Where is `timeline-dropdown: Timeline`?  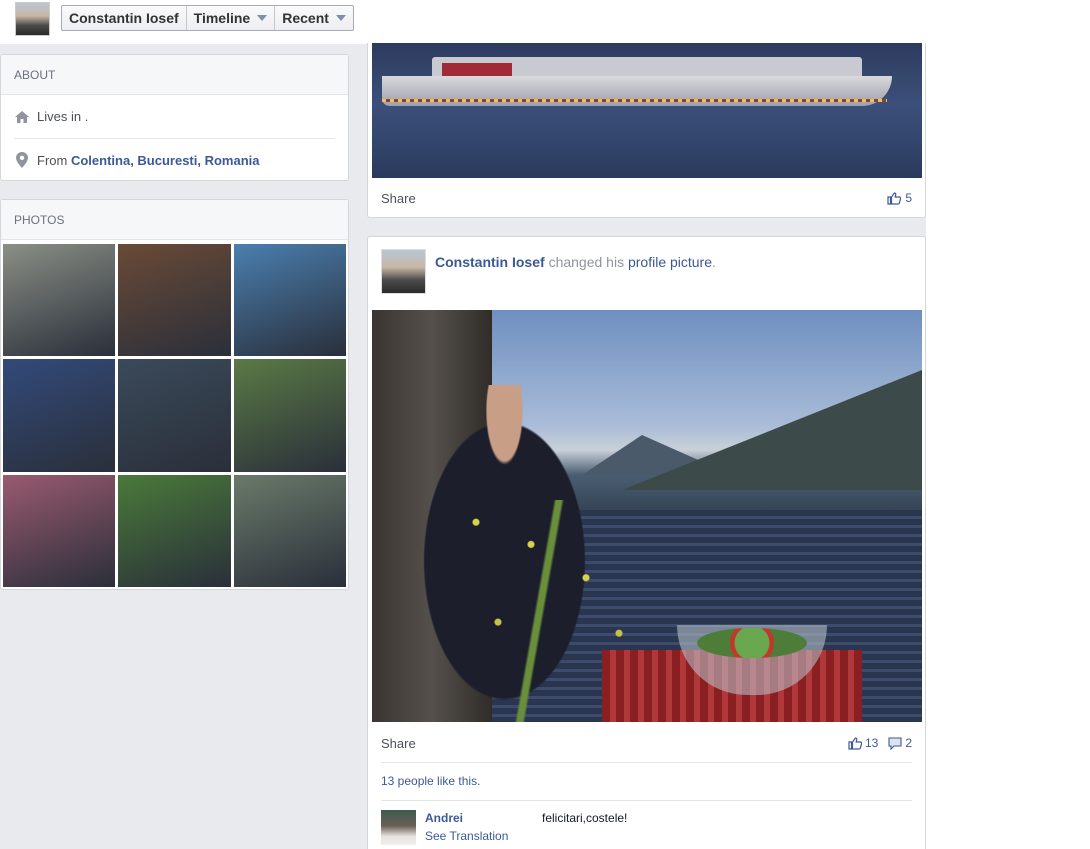 timeline-dropdown: Timeline is located at coordinates (231, 18).